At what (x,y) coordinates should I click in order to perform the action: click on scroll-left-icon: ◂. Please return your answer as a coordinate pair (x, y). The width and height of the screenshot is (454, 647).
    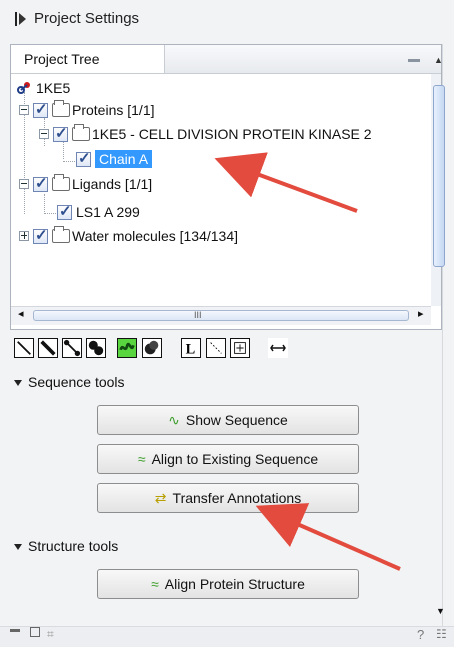
    Looking at the image, I should click on (21, 313).